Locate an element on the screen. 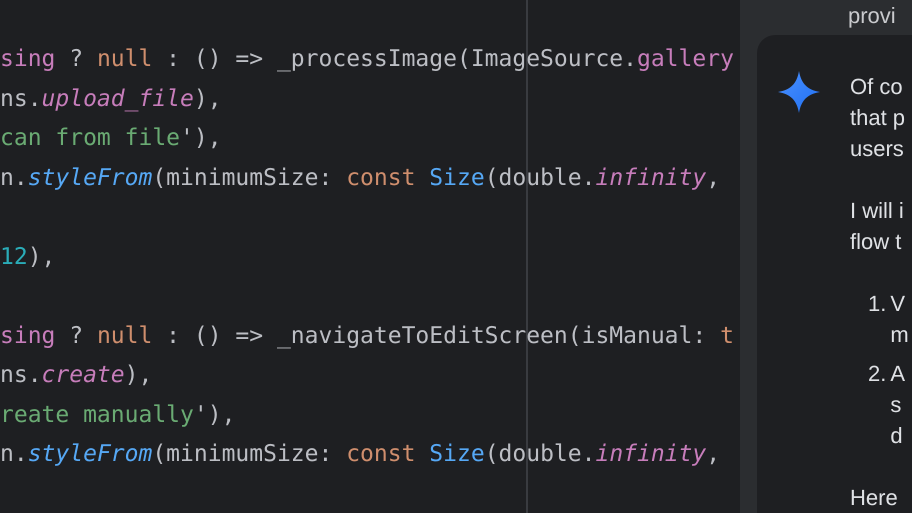  code-line: 12), is located at coordinates (28, 257).